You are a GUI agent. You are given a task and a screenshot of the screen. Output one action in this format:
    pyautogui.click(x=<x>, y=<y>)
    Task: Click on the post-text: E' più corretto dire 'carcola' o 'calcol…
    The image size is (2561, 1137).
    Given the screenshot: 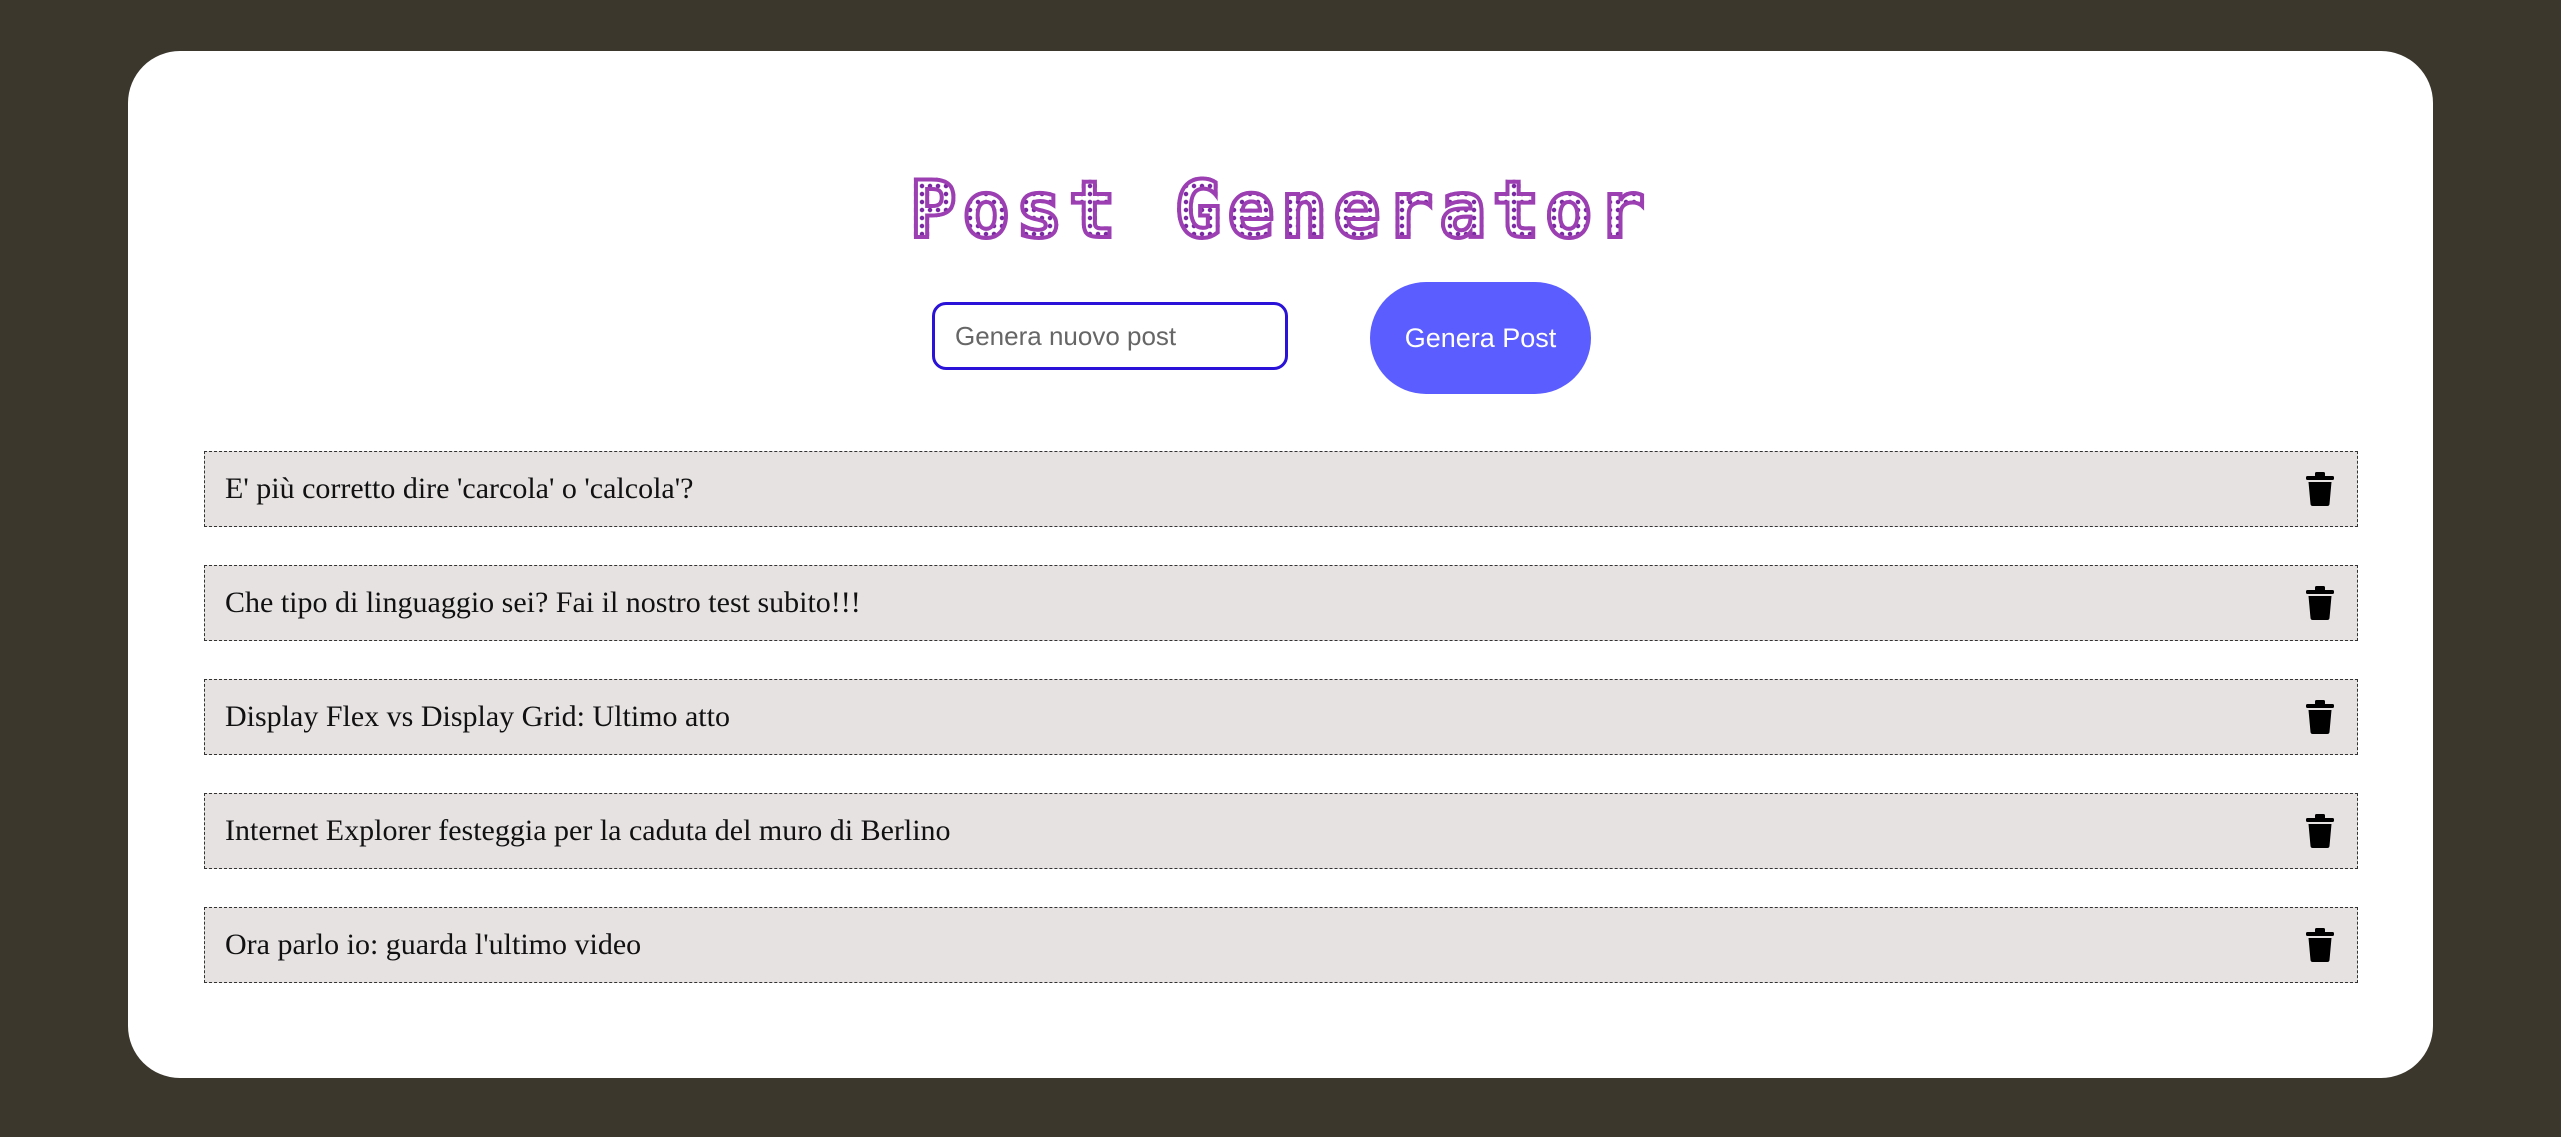 What is the action you would take?
    pyautogui.click(x=459, y=488)
    